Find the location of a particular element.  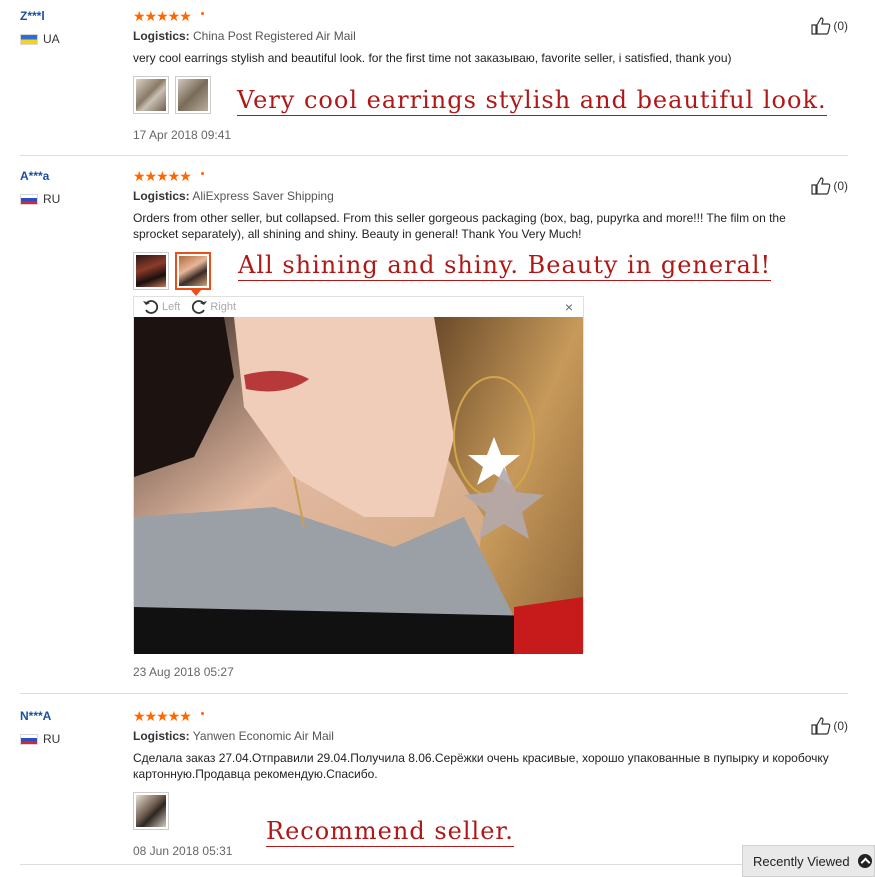

ukraine-flag-icon is located at coordinates (29, 39).